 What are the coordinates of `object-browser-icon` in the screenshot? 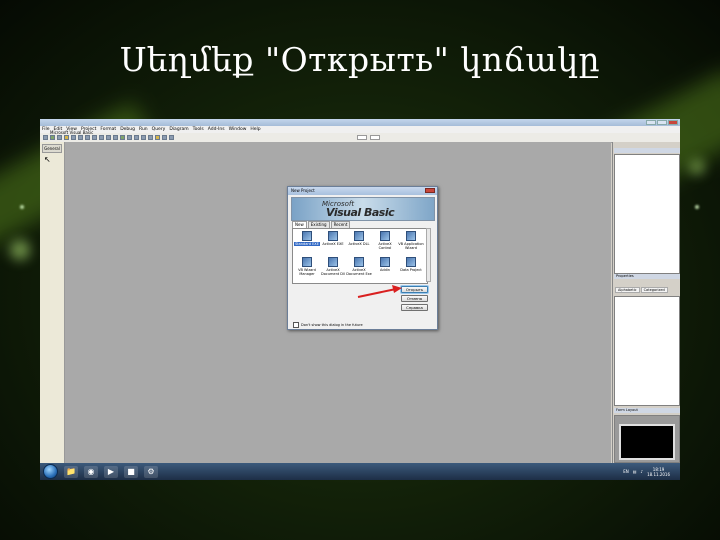 It's located at (164, 137).